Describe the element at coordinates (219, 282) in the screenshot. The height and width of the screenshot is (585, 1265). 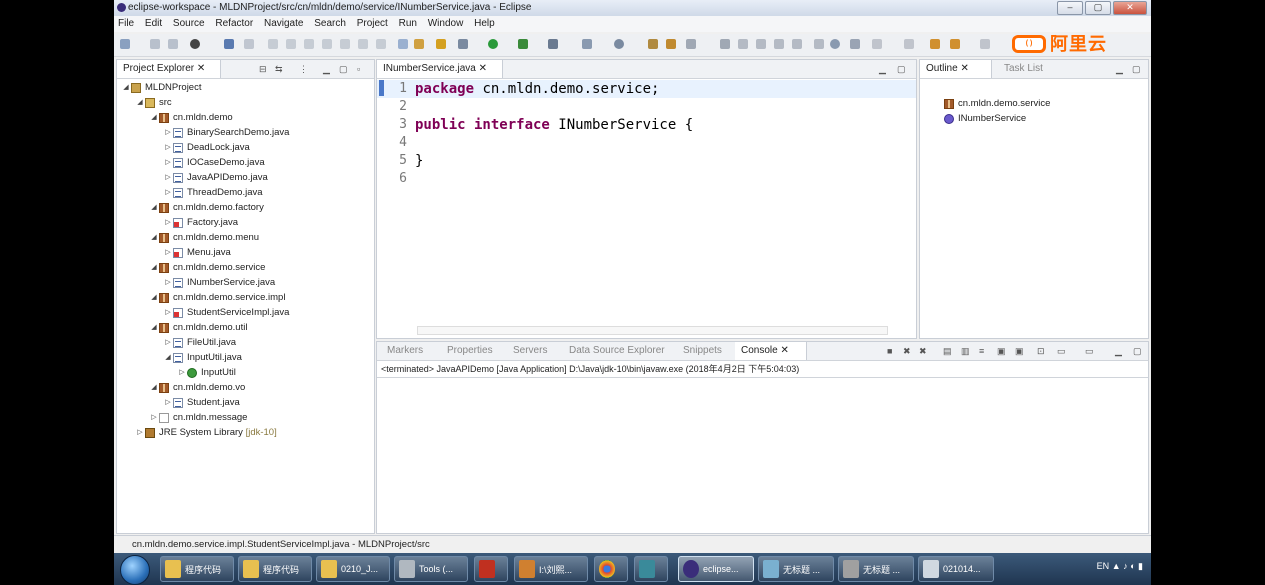
I see `tree-item: ▷ INumberService.java` at that location.